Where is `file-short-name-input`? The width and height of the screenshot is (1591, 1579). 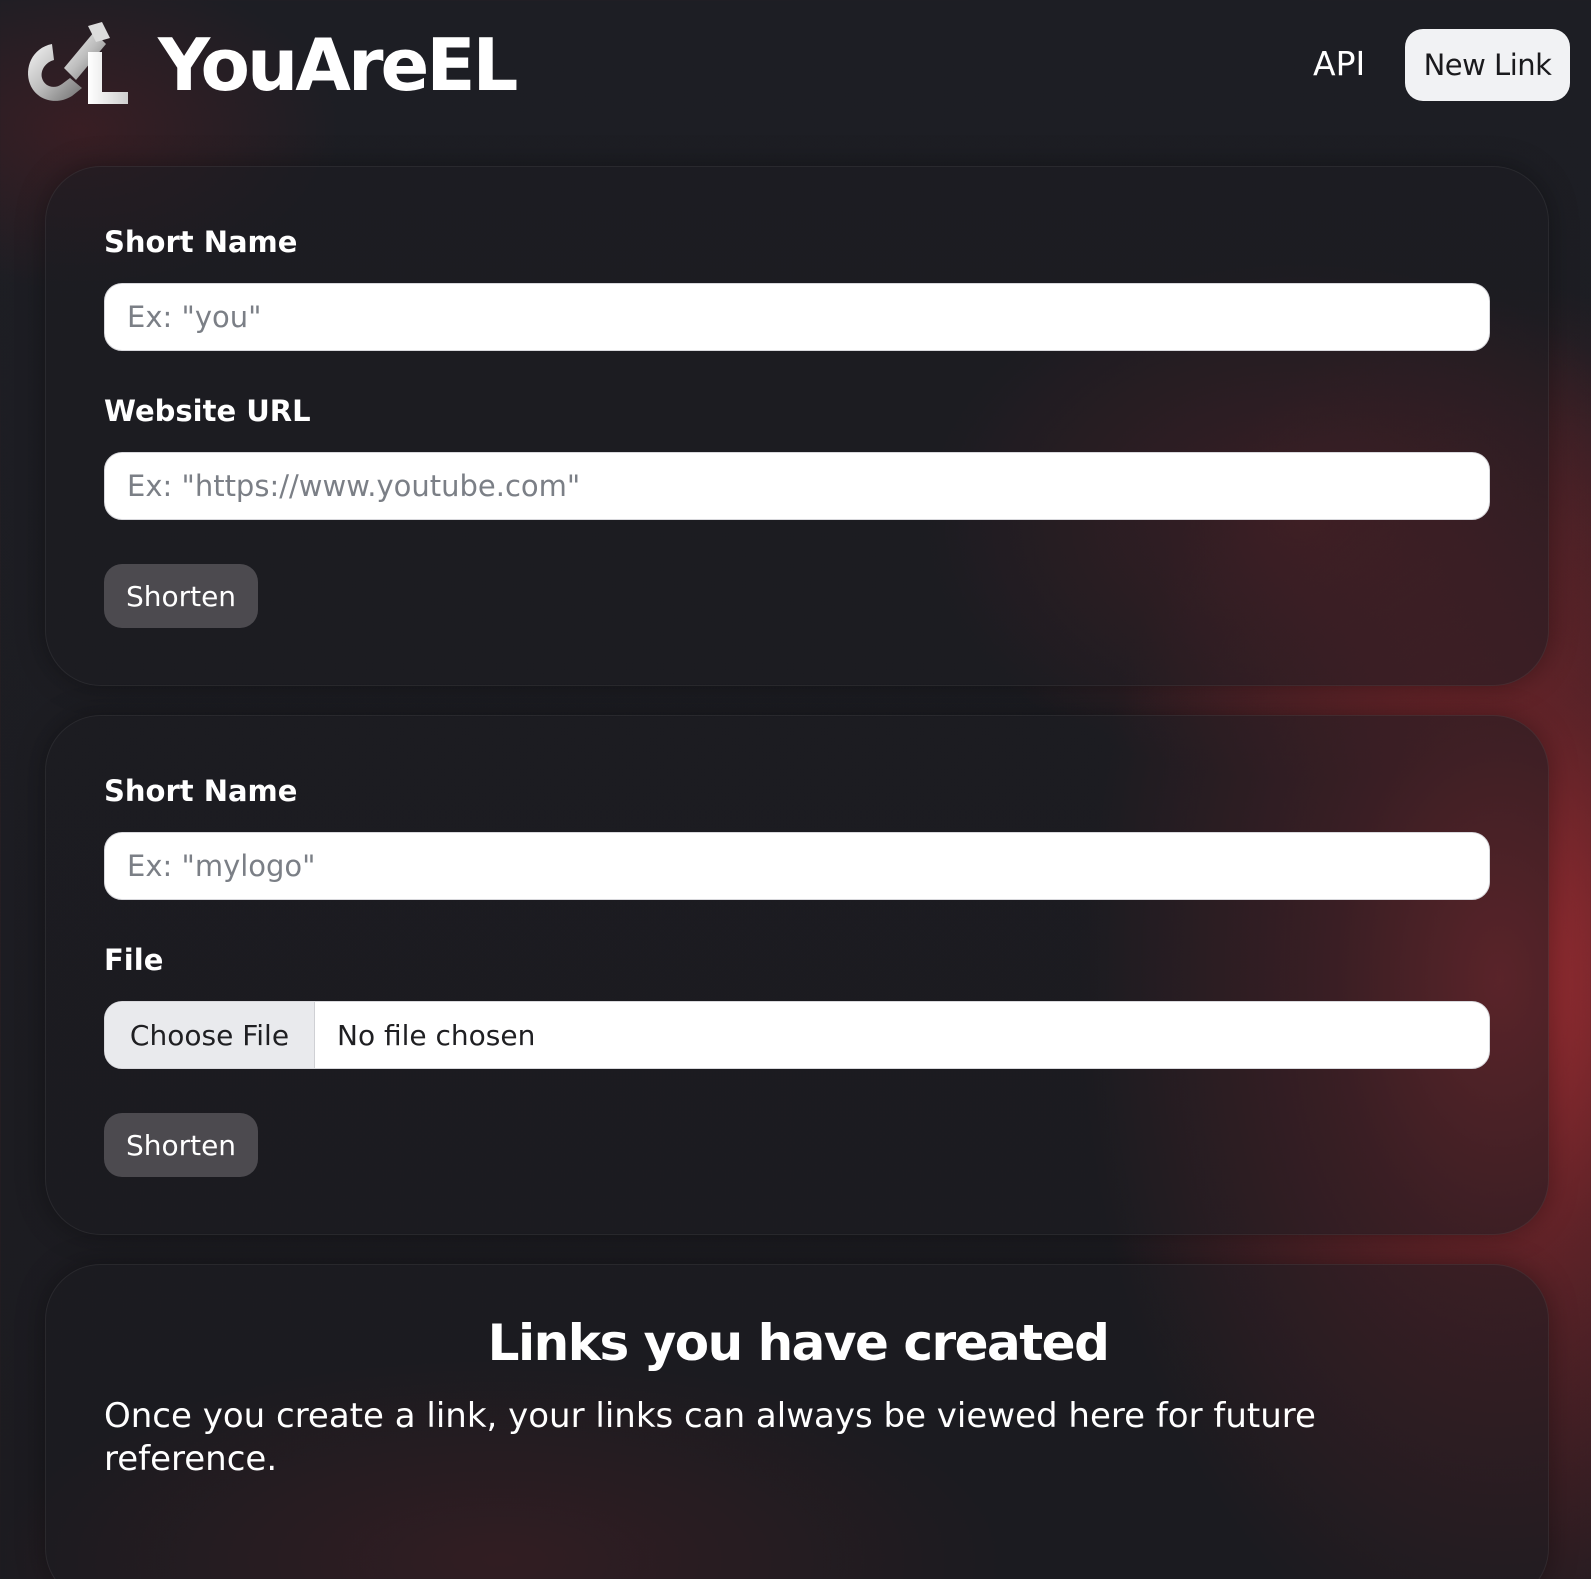
file-short-name-input is located at coordinates (797, 866).